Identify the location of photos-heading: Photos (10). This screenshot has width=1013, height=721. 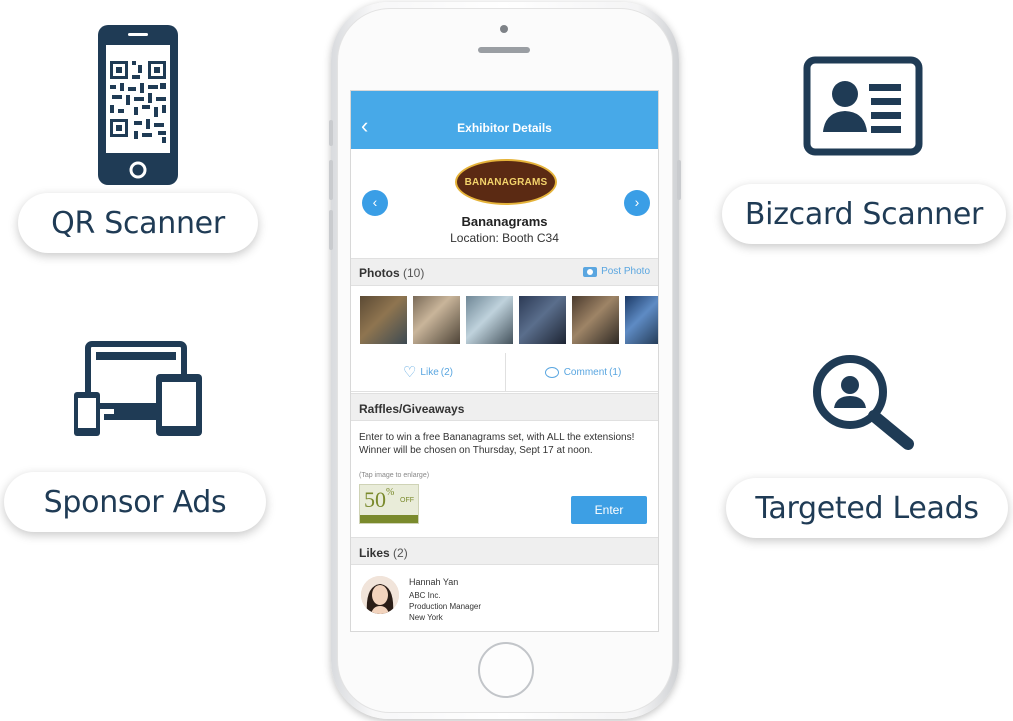
(391, 273).